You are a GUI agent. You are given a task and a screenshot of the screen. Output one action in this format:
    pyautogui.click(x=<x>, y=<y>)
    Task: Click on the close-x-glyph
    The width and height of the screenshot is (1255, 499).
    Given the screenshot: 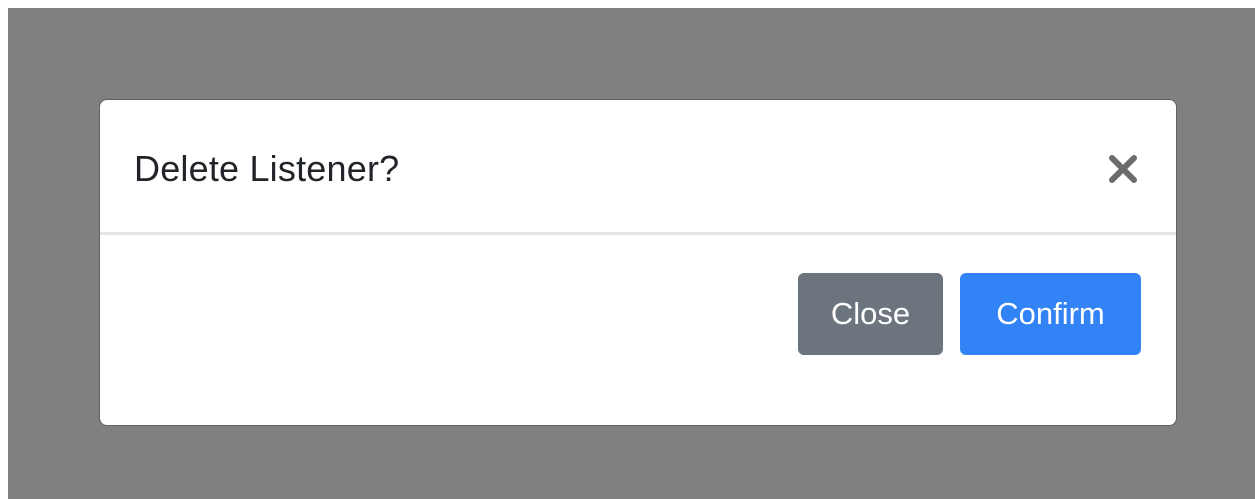 What is the action you would take?
    pyautogui.click(x=1123, y=169)
    